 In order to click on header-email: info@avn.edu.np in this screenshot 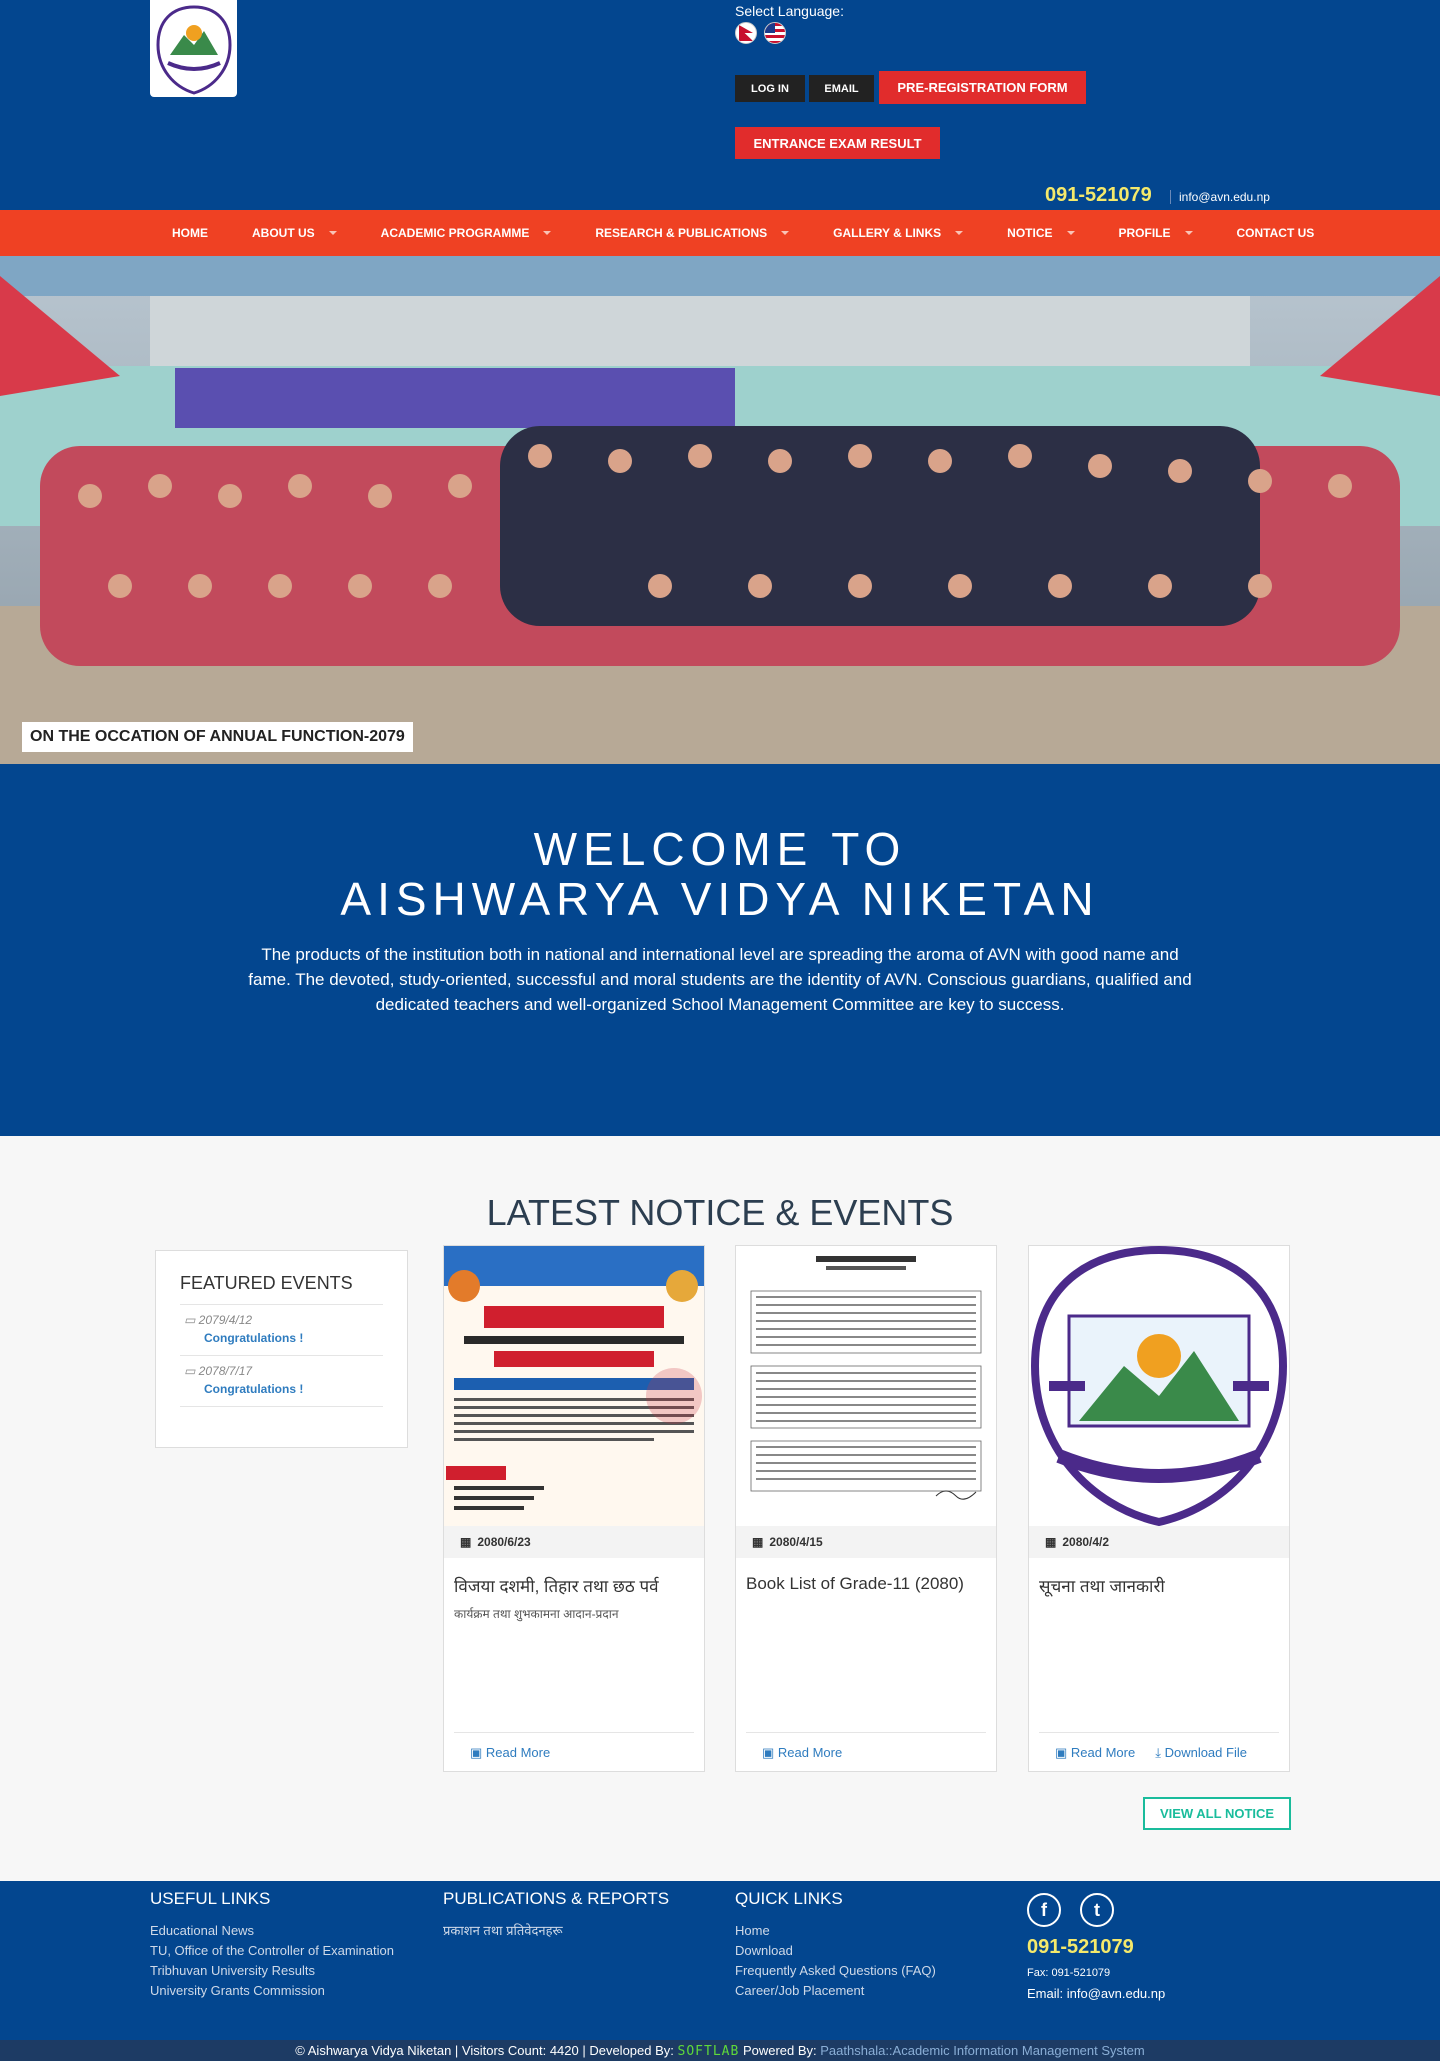, I will do `click(1220, 197)`.